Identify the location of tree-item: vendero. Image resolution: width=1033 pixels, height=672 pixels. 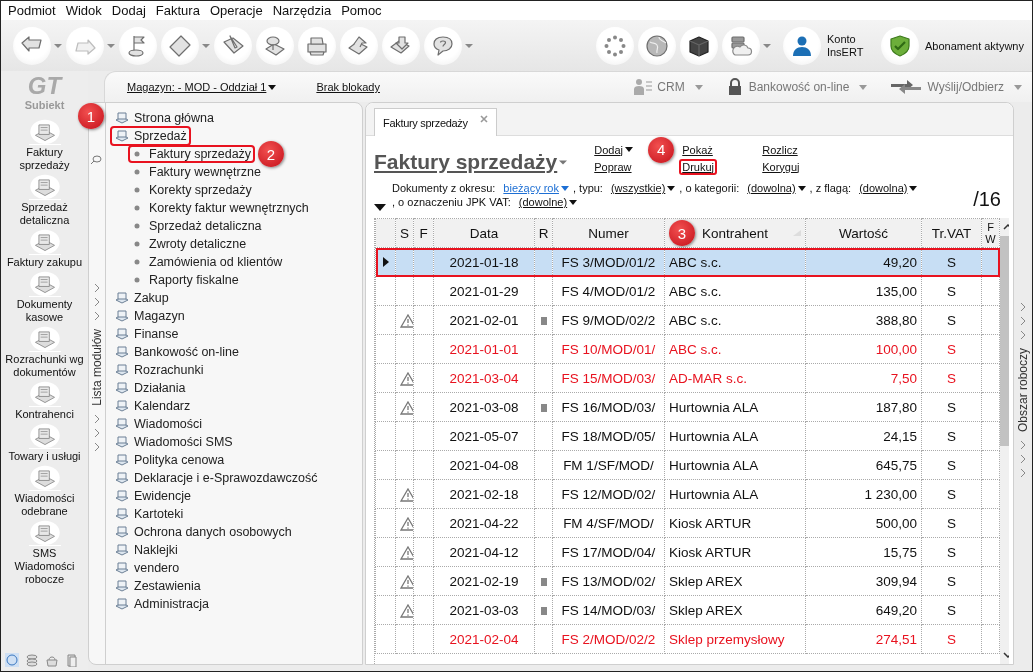
(147, 568).